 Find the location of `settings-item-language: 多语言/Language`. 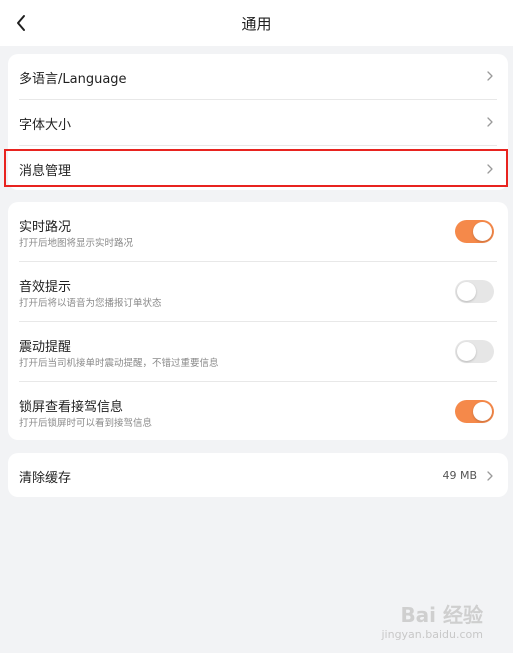

settings-item-language: 多语言/Language is located at coordinates (258, 76).